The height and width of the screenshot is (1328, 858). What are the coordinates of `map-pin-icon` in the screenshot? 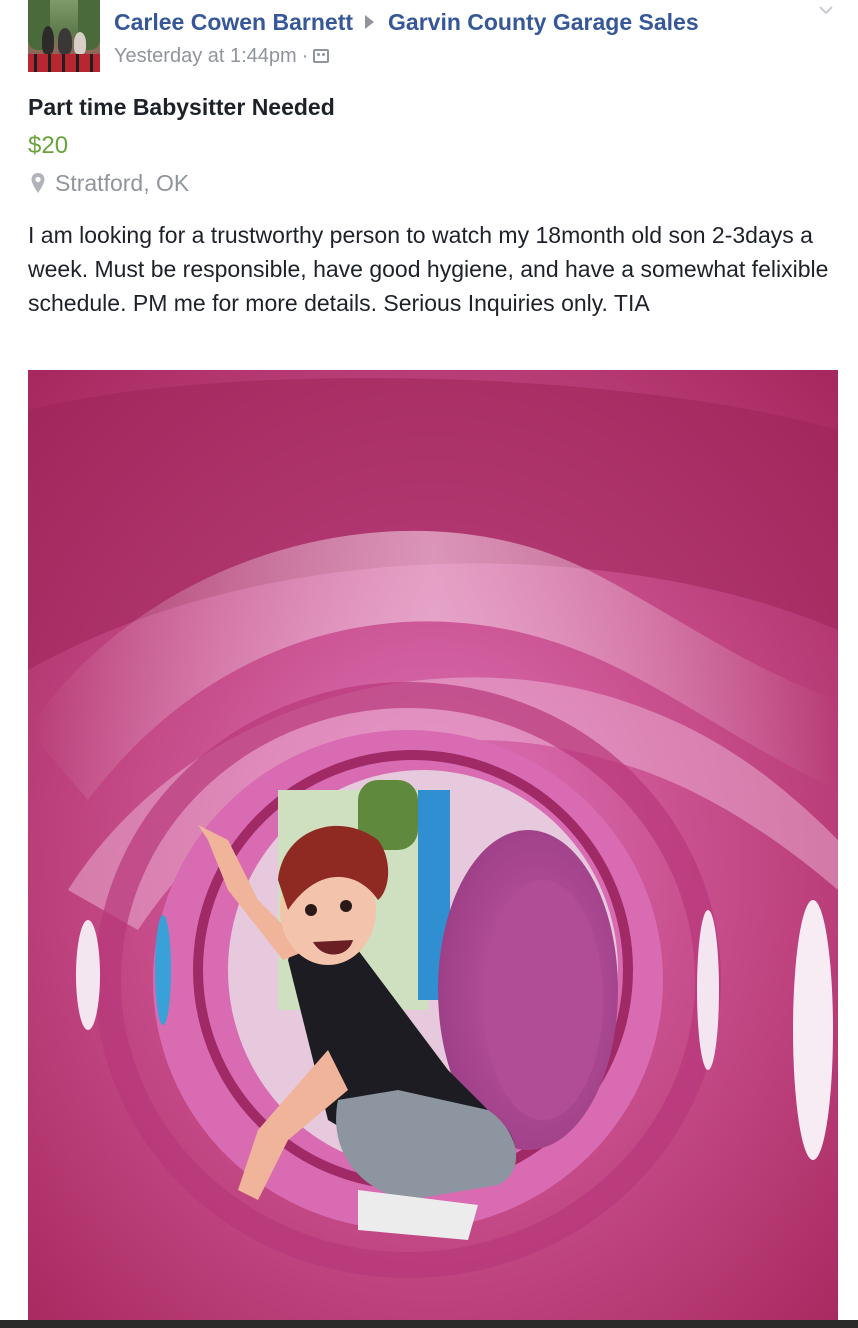 It's located at (38, 183).